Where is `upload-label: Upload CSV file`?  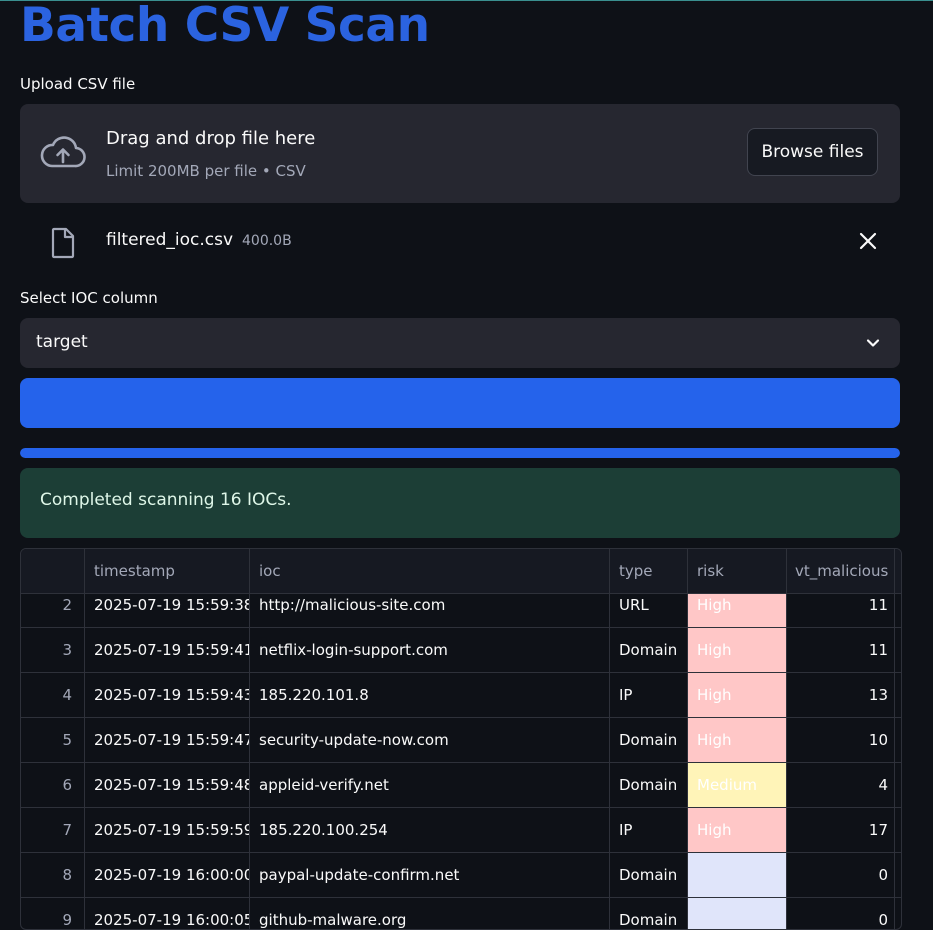 upload-label: Upload CSV file is located at coordinates (78, 84).